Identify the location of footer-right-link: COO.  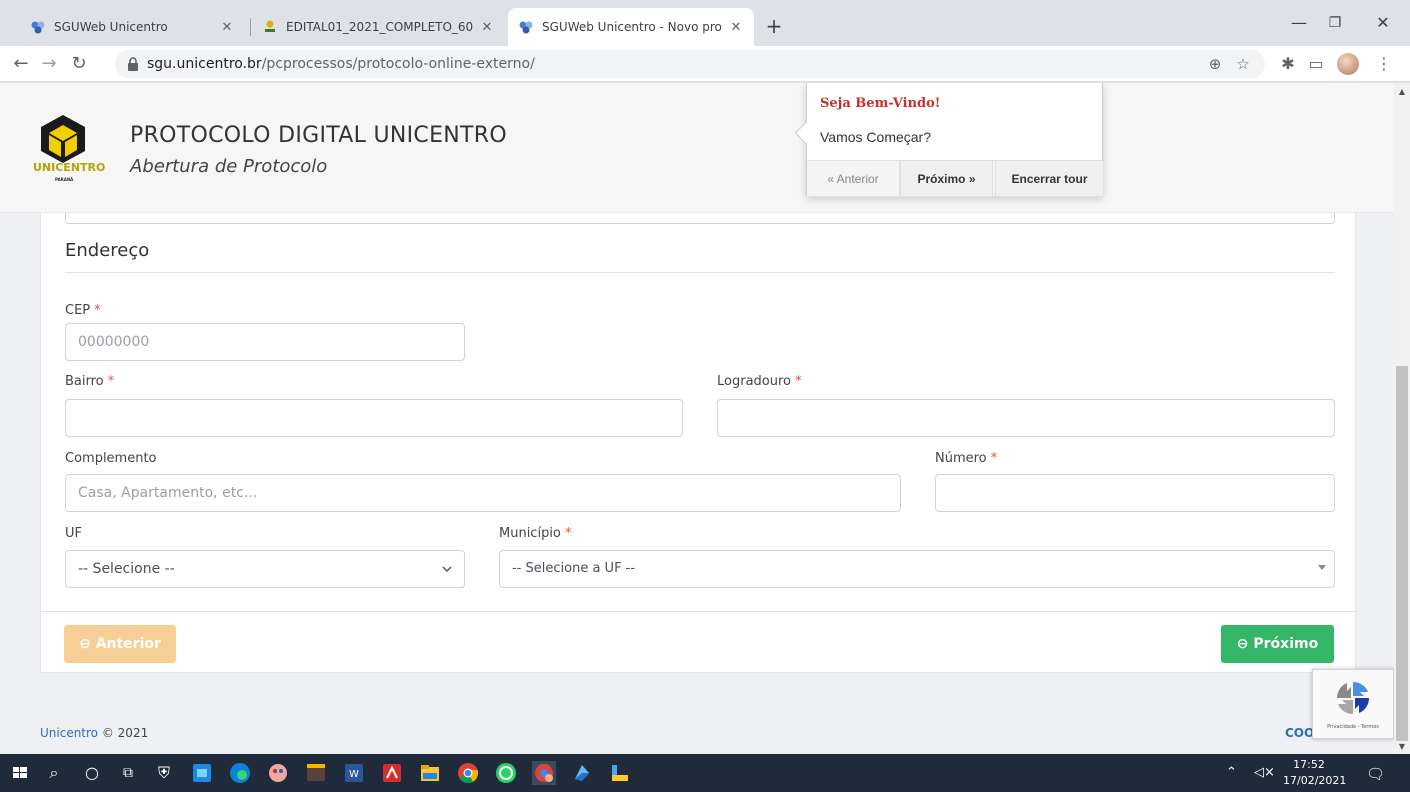
(1299, 733).